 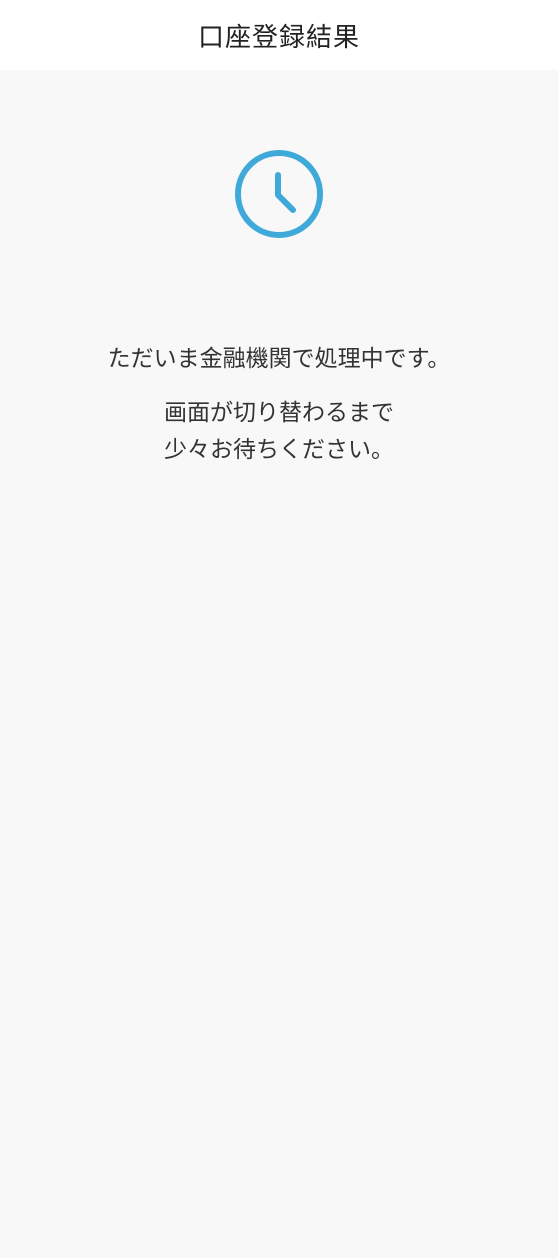 I want to click on processing-message: ただいま金融機関で処理中です。, so click(x=279, y=359).